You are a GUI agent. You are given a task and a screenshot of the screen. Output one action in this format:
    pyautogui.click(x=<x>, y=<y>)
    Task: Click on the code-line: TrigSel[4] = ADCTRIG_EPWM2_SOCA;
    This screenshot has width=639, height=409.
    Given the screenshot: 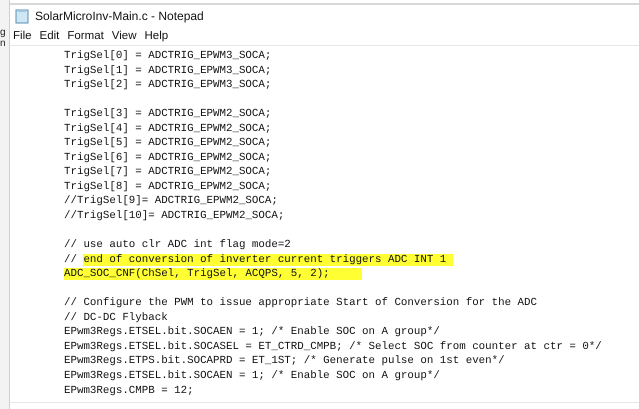 What is the action you would take?
    pyautogui.click(x=168, y=129)
    